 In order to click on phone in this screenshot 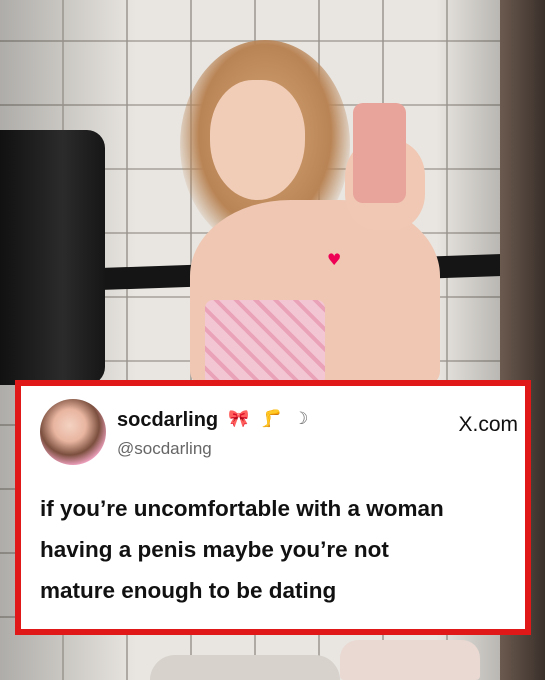, I will do `click(379, 153)`.